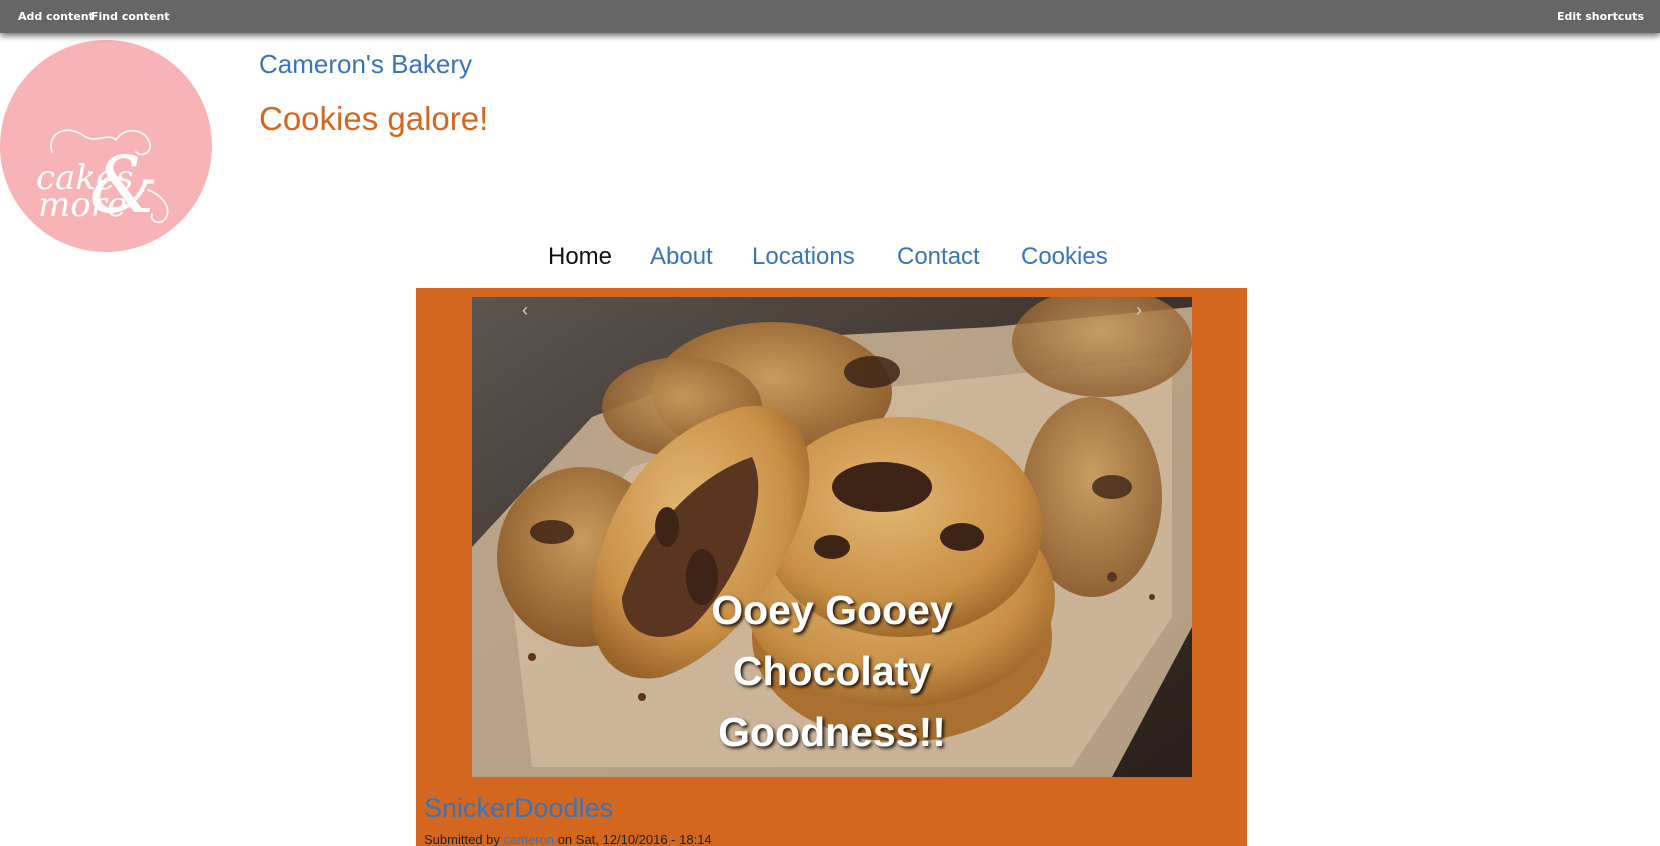 This screenshot has height=846, width=1660. Describe the element at coordinates (580, 257) in the screenshot. I see `nav-item-home: Home` at that location.